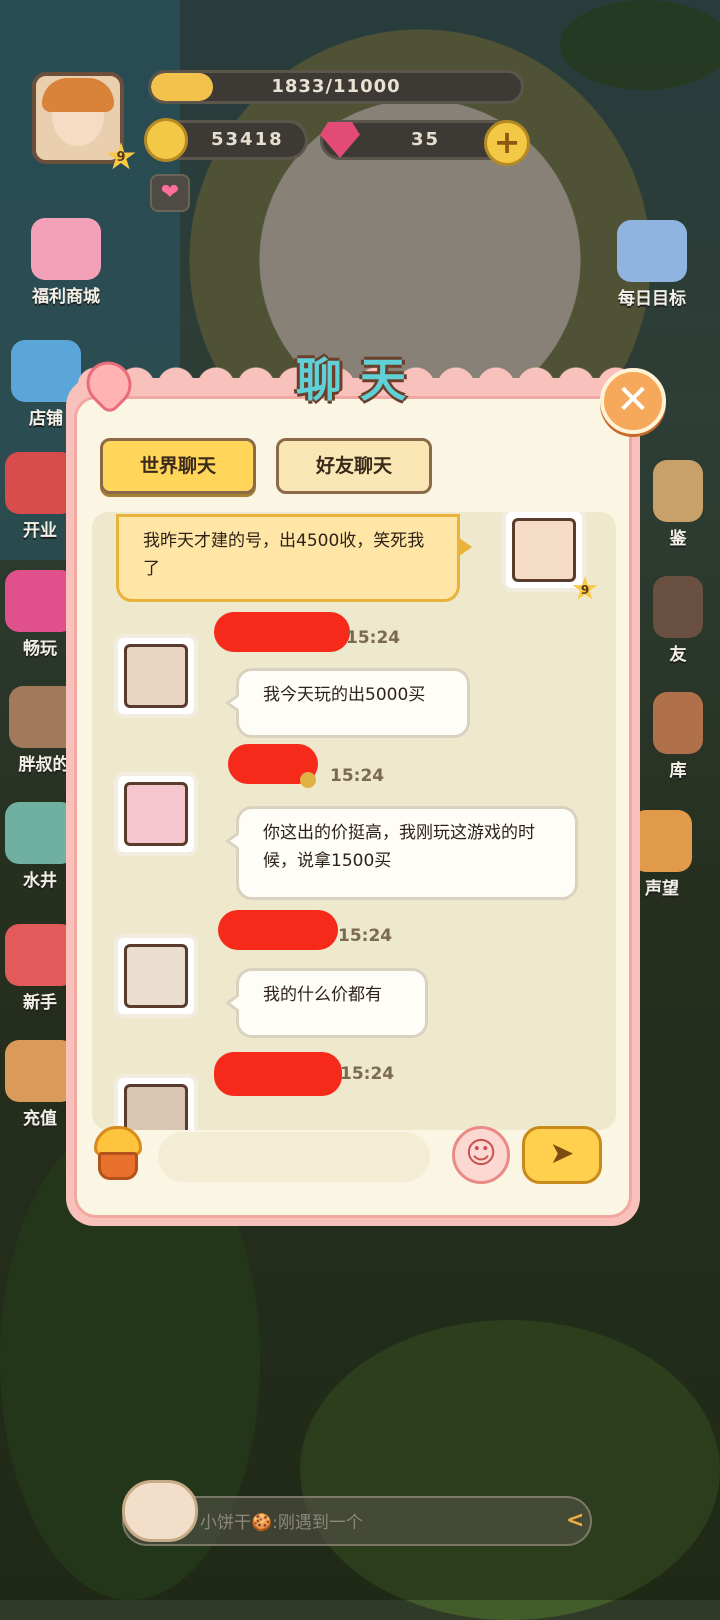  What do you see at coordinates (284, 555) in the screenshot?
I see `message-text: 我昨天才建的号，出4500收，笑死我了` at bounding box center [284, 555].